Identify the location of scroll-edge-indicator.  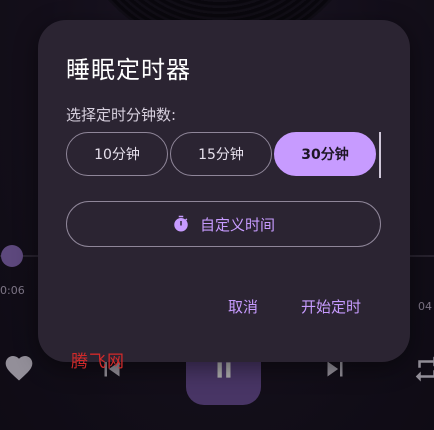
(380, 155).